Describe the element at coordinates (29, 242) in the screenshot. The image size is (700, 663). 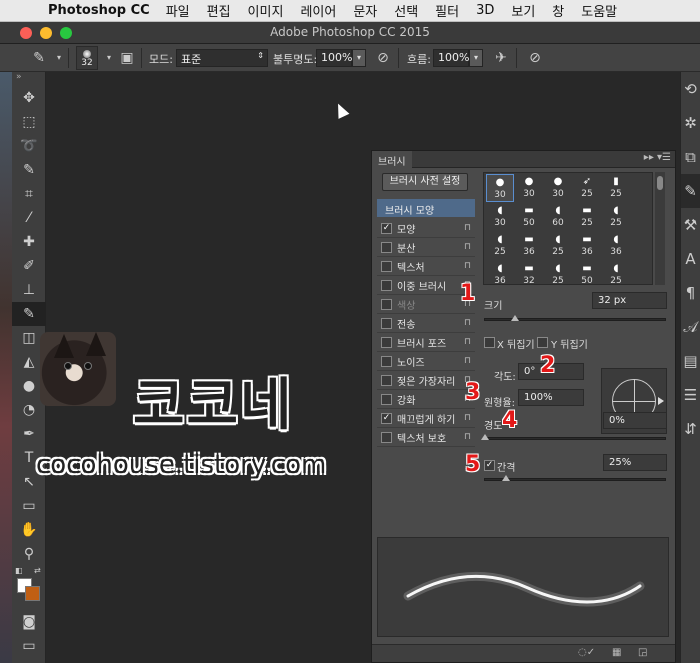
I see `healing-brush-tool-icon: ✚` at that location.